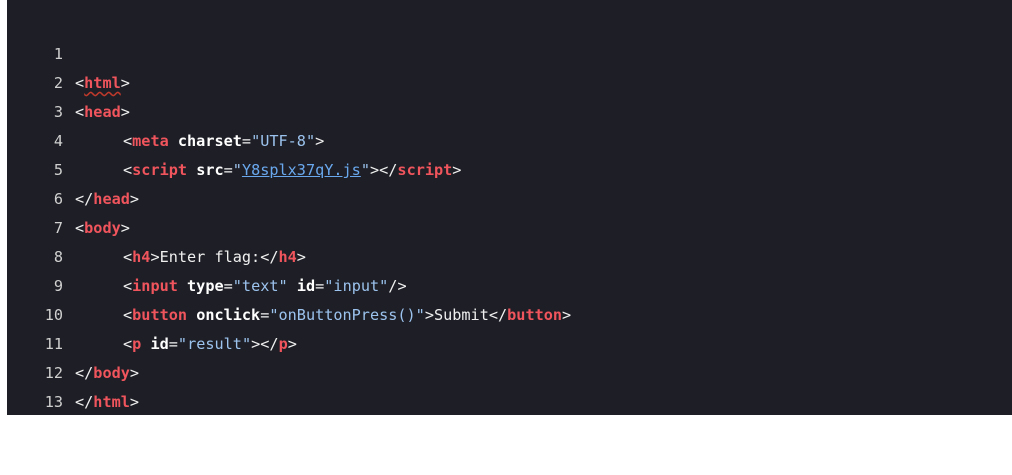  I want to click on tag-html-close: html, so click(111, 402).